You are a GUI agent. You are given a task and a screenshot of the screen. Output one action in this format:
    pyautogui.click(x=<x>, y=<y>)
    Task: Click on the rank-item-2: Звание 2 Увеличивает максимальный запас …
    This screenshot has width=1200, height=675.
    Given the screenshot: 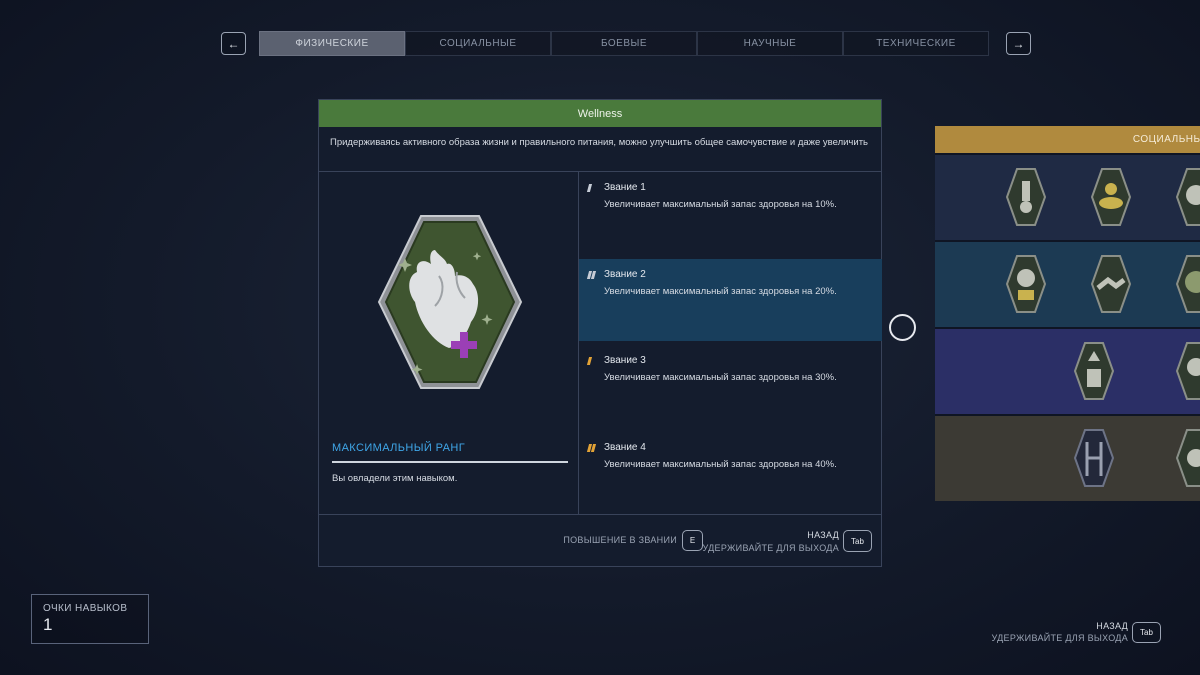 What is the action you would take?
    pyautogui.click(x=730, y=300)
    